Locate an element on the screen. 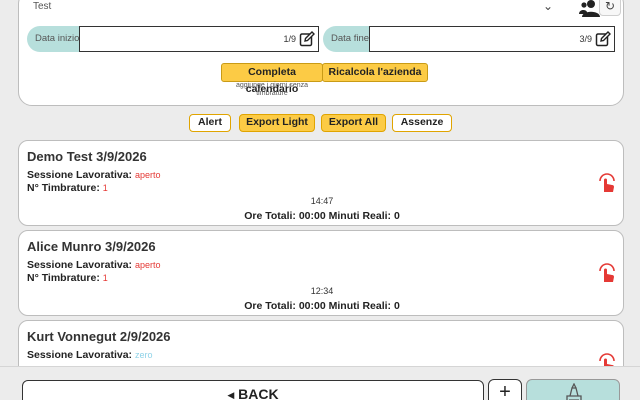  session-title: Alice Munro 3/9/2026 is located at coordinates (91, 246).